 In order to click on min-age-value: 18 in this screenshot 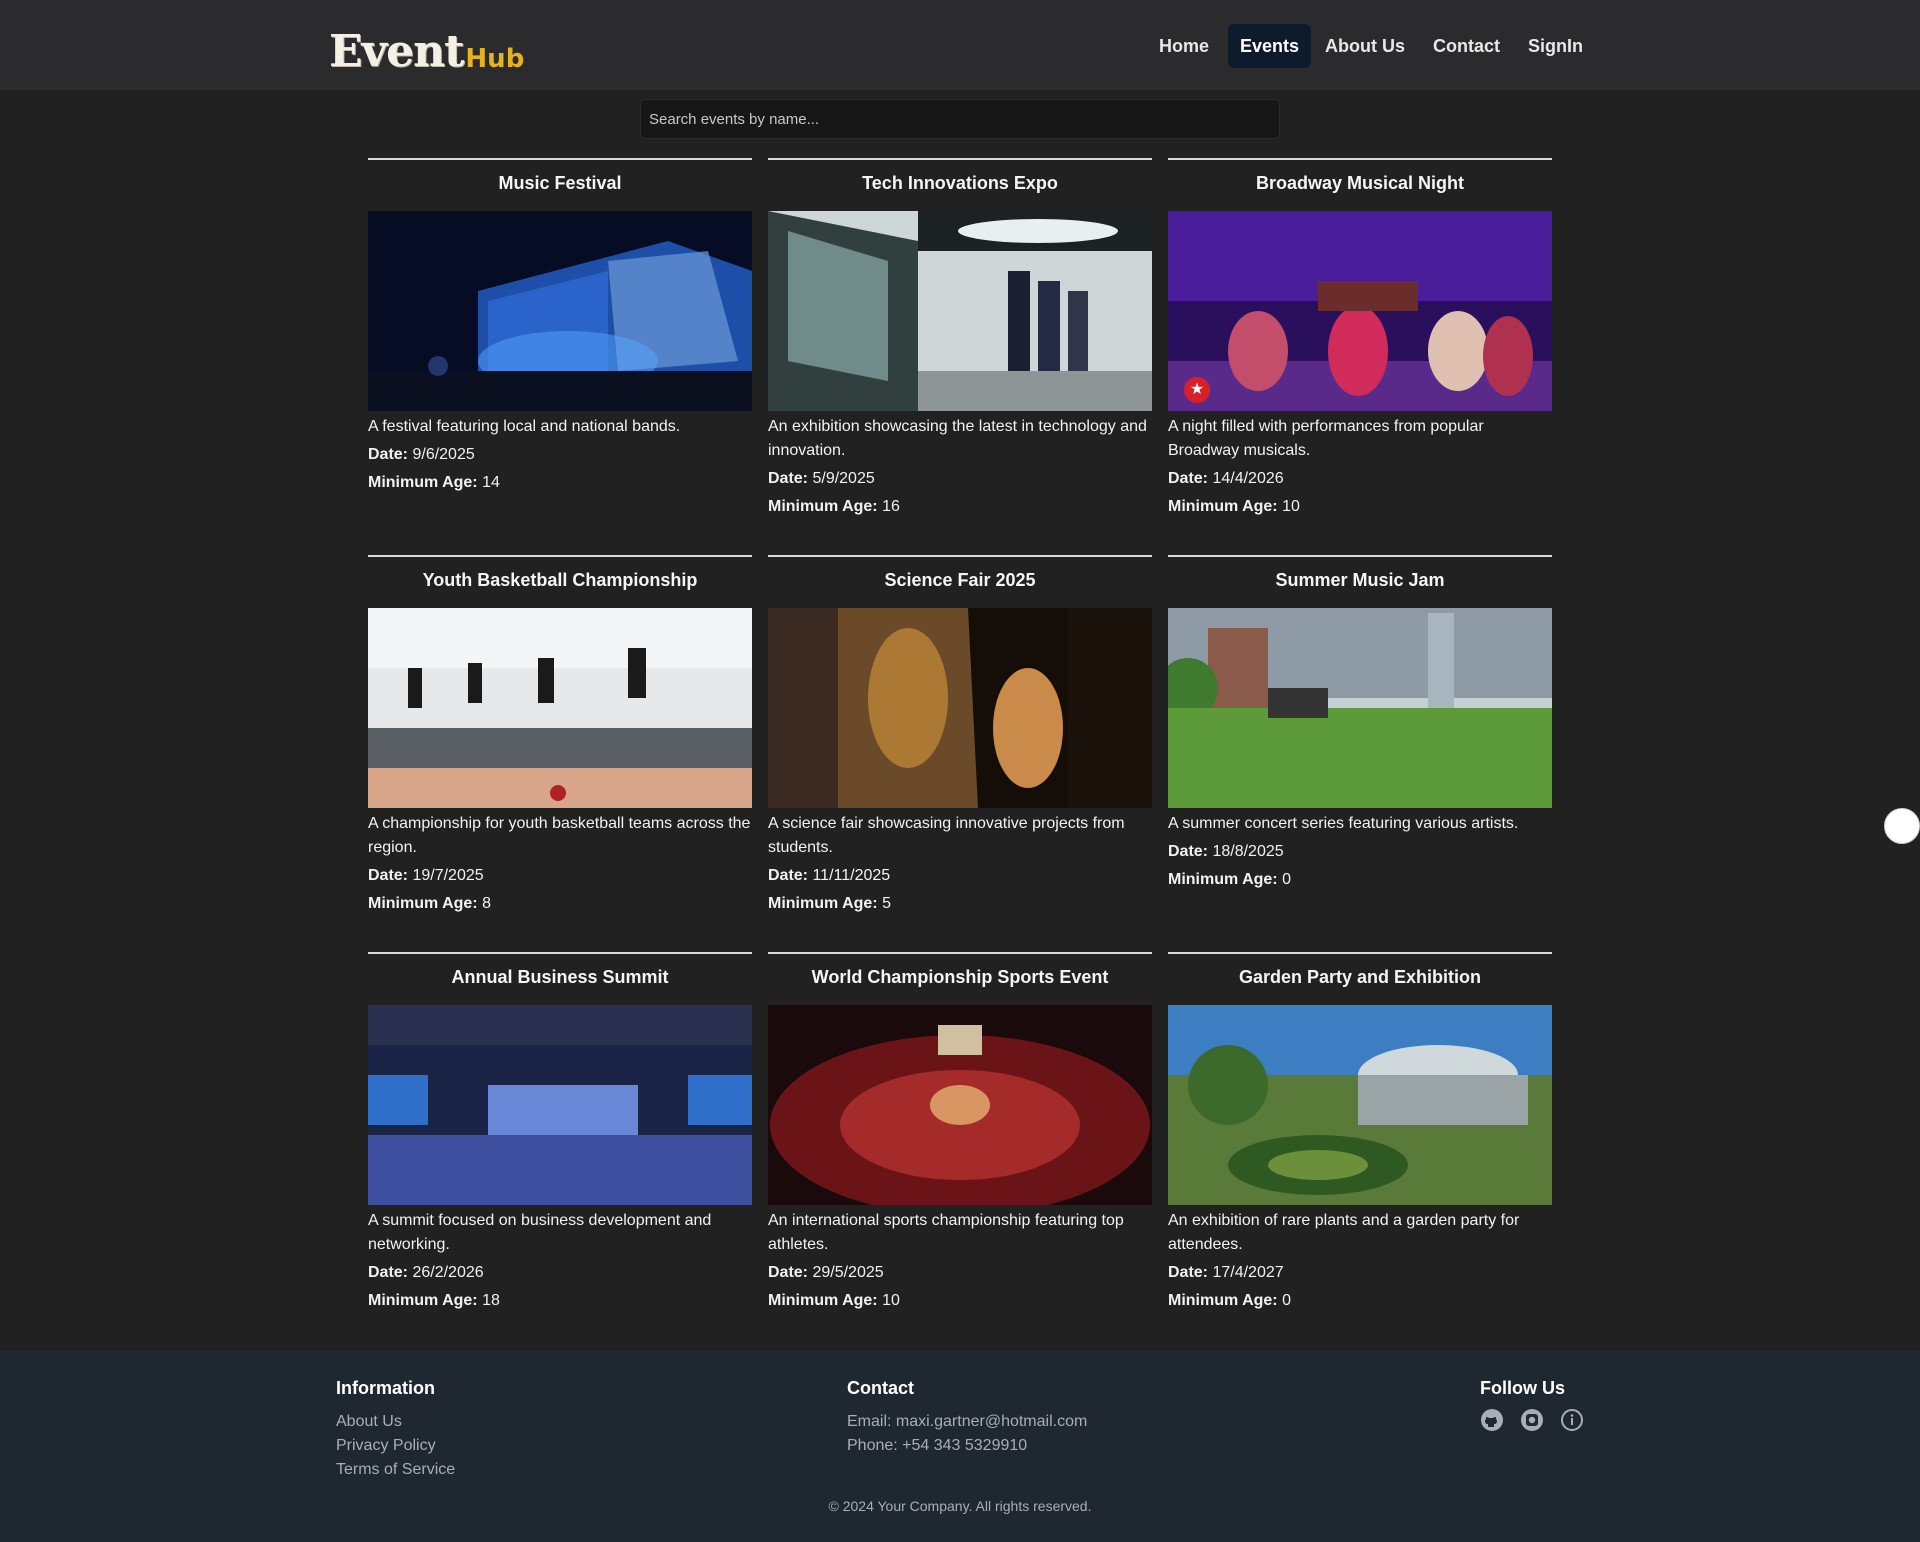, I will do `click(491, 1300)`.